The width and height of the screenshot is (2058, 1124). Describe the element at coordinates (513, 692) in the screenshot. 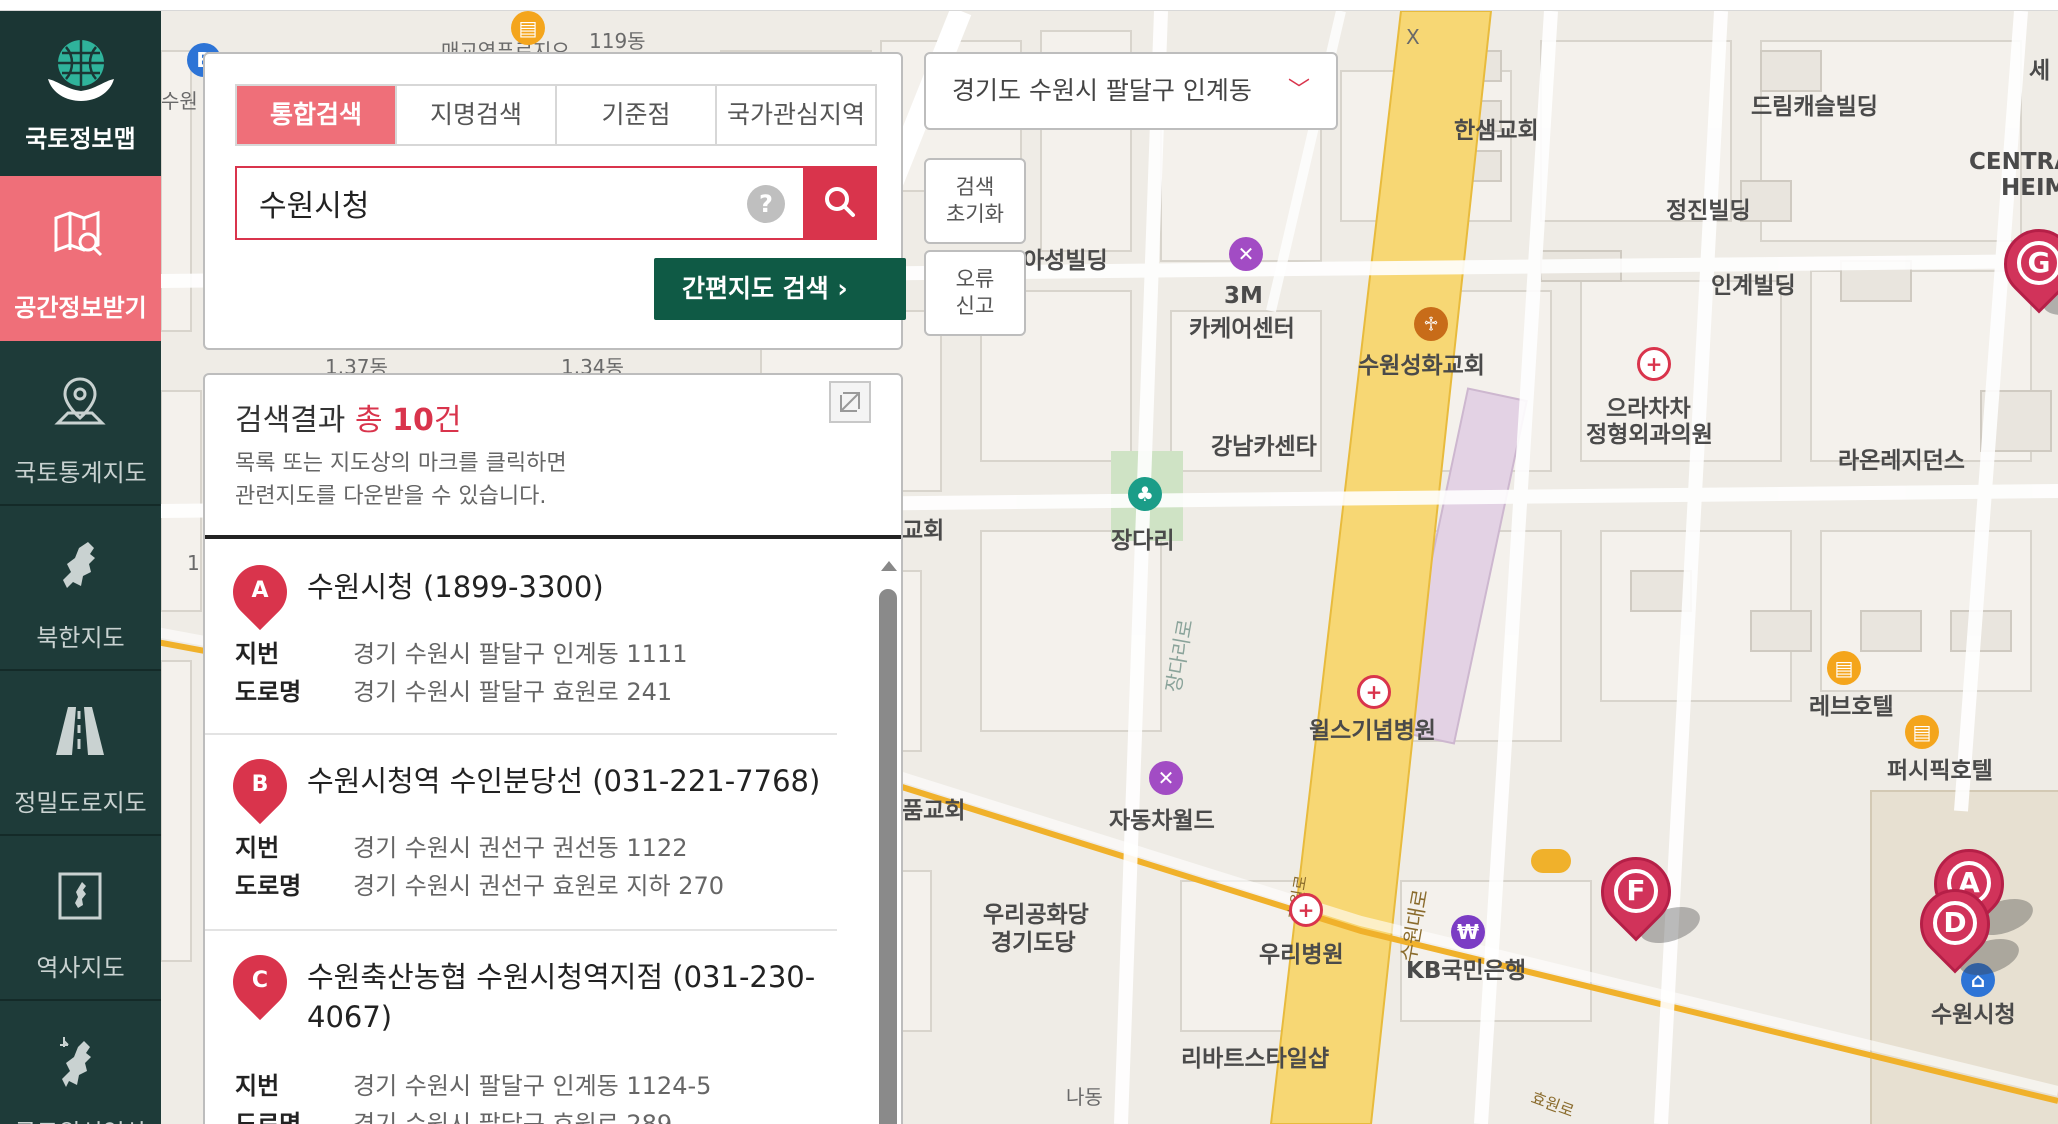

I see `road-value: 경기 수원시 팔달구 효원로 241` at that location.